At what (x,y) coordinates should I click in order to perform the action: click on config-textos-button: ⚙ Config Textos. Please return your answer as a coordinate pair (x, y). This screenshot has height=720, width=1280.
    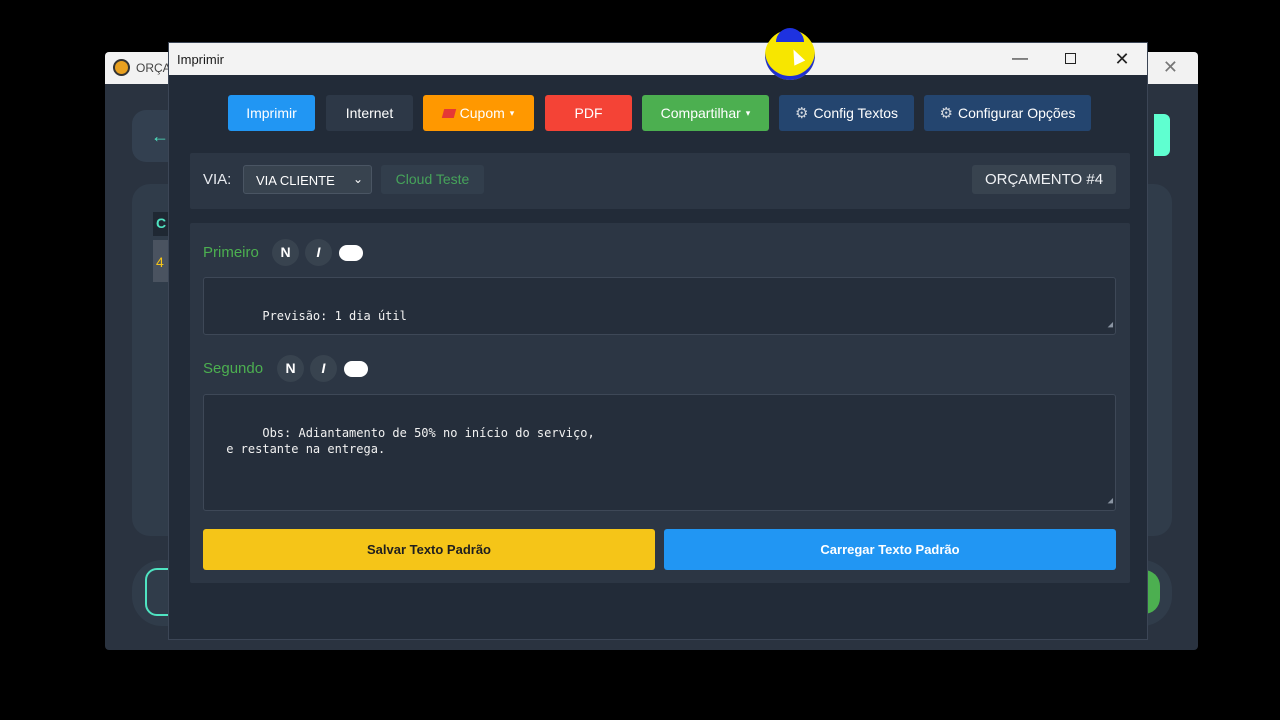
    Looking at the image, I should click on (846, 113).